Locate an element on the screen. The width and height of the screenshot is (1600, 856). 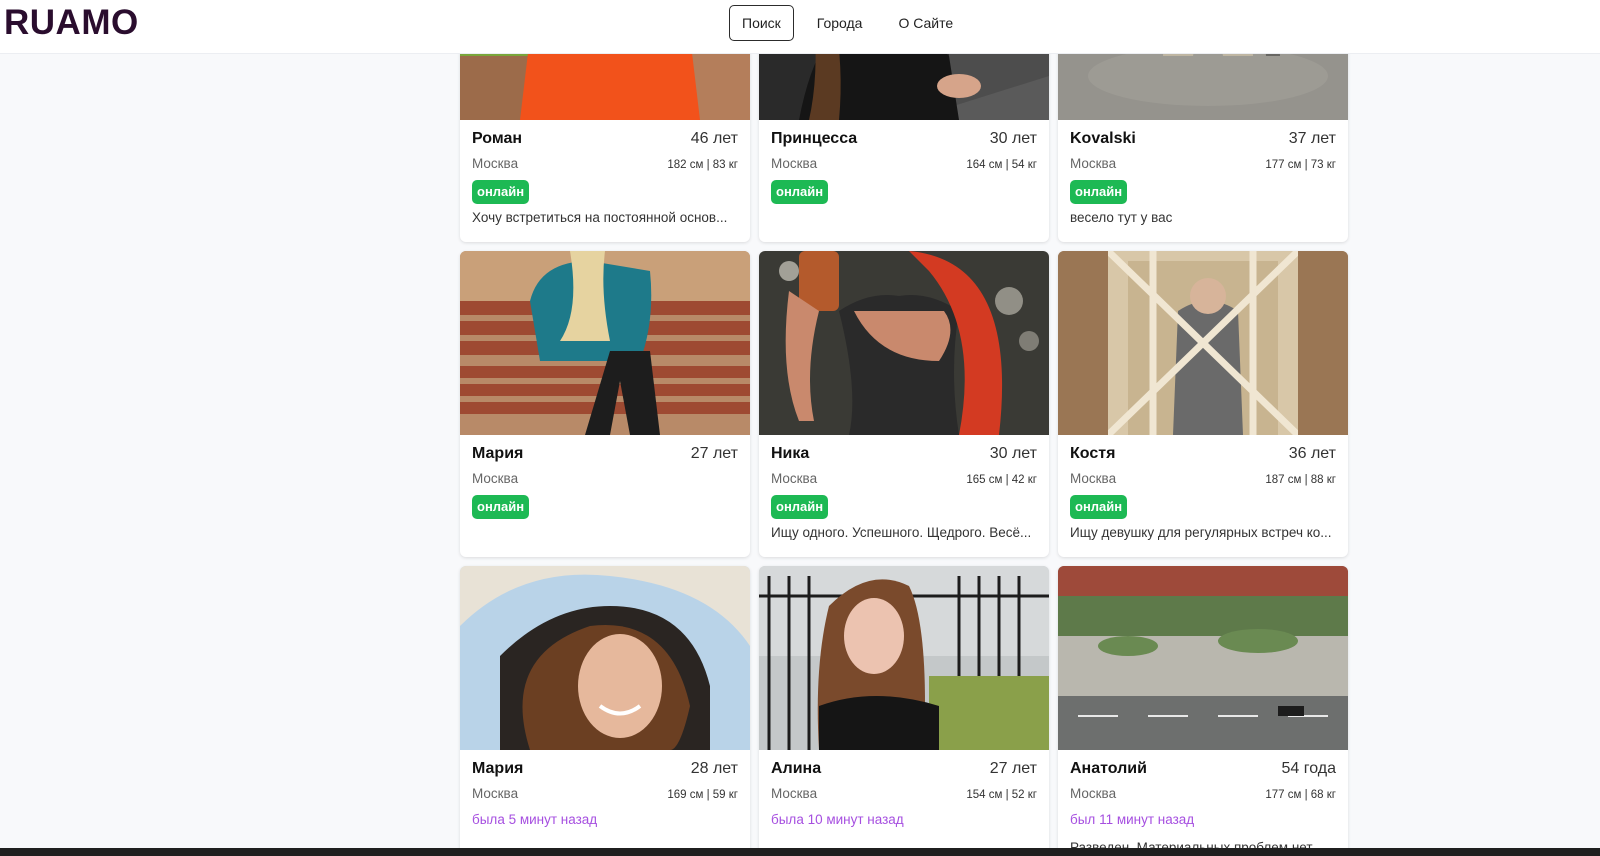
man-mirror-selfie-photo is located at coordinates (1203, 343).